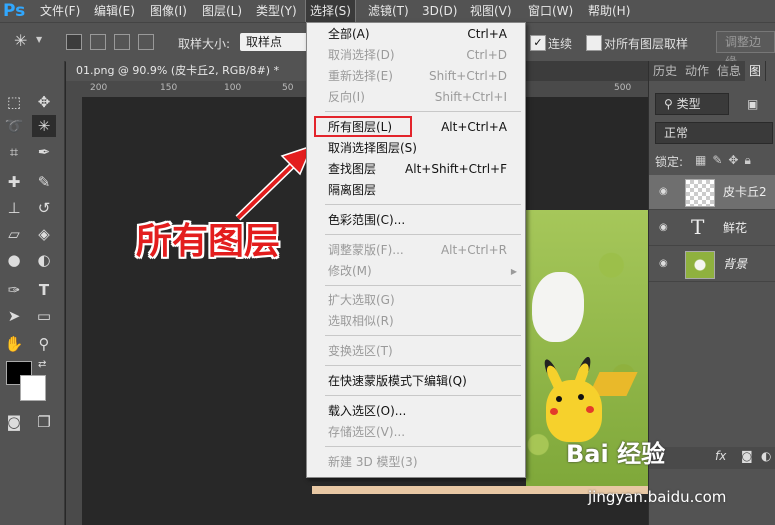 This screenshot has height=525, width=775. Describe the element at coordinates (14, 290) in the screenshot. I see `pen-icon: ✑` at that location.